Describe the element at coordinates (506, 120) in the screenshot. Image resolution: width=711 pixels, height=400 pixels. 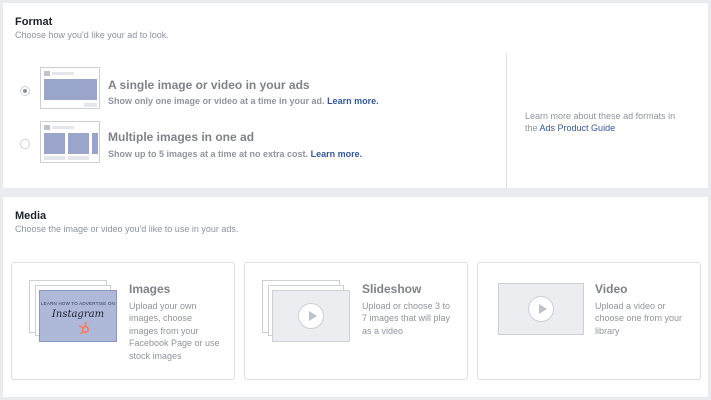
I see `format-divider` at that location.